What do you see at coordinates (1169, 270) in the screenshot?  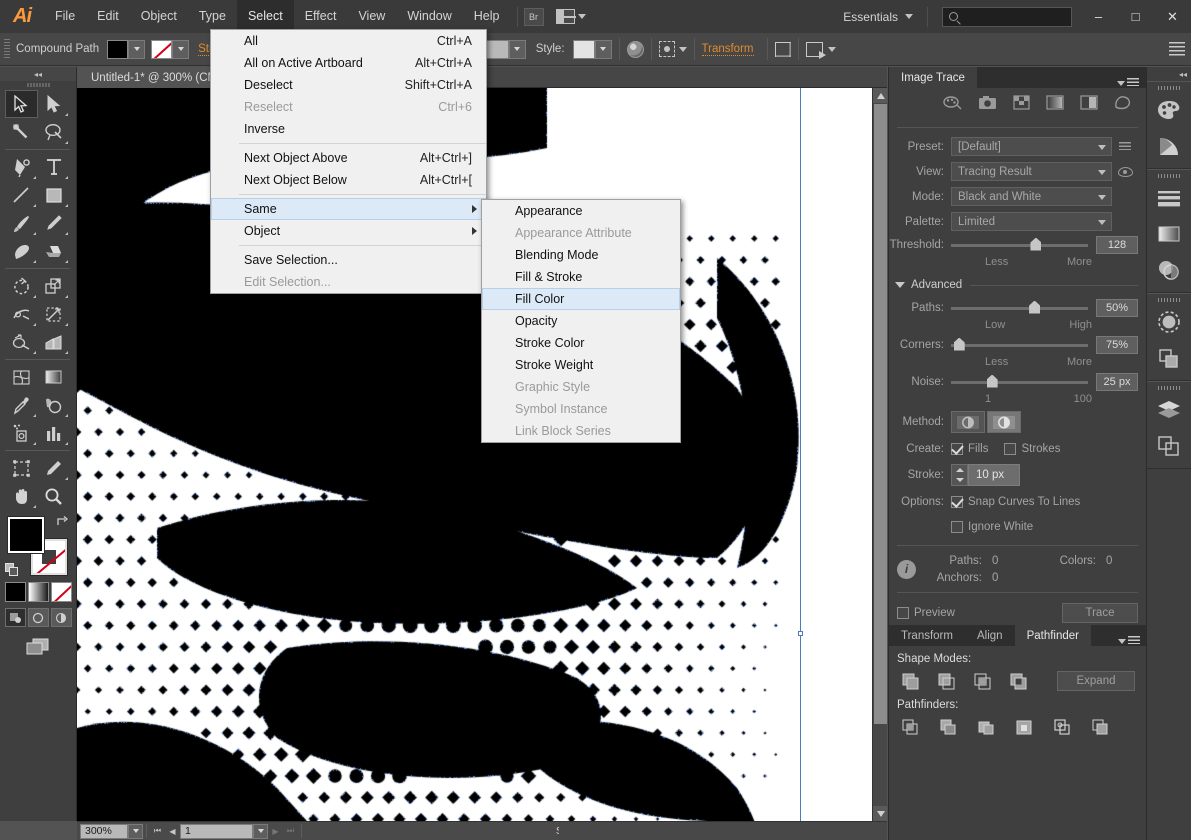 I see `transparency-panel-icon` at bounding box center [1169, 270].